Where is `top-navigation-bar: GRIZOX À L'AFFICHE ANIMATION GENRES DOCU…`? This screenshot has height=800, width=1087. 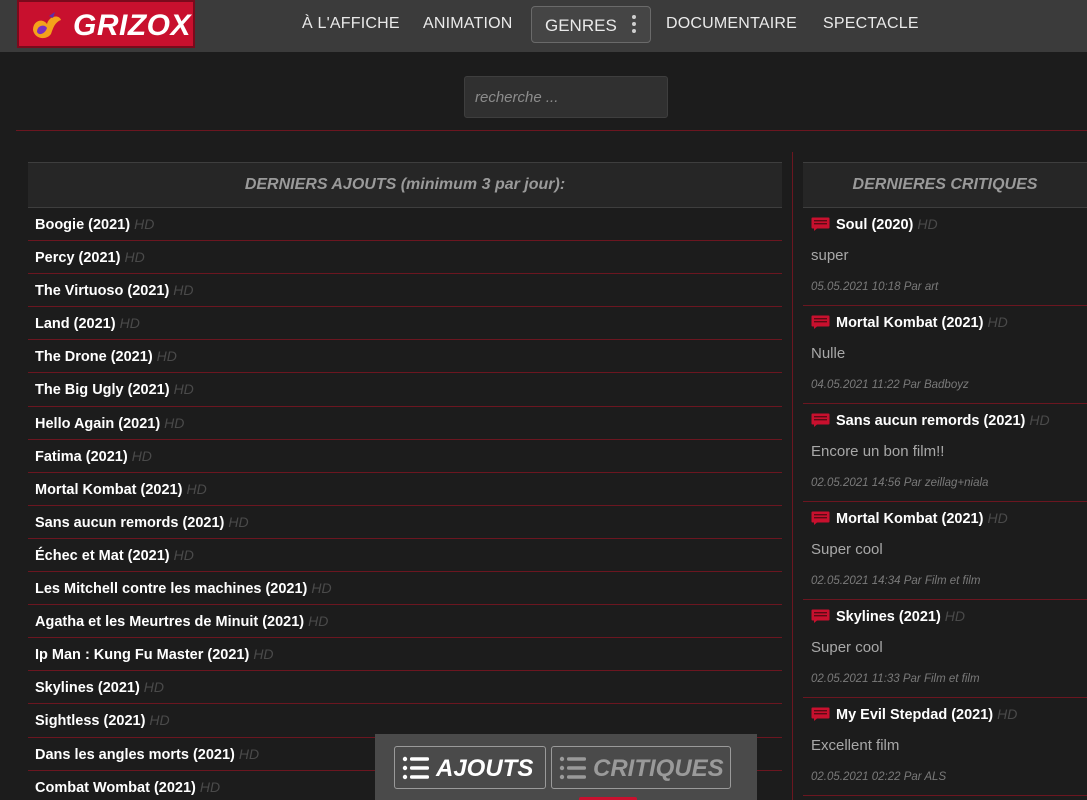
top-navigation-bar: GRIZOX À L'AFFICHE ANIMATION GENRES DOCU… is located at coordinates (543, 26).